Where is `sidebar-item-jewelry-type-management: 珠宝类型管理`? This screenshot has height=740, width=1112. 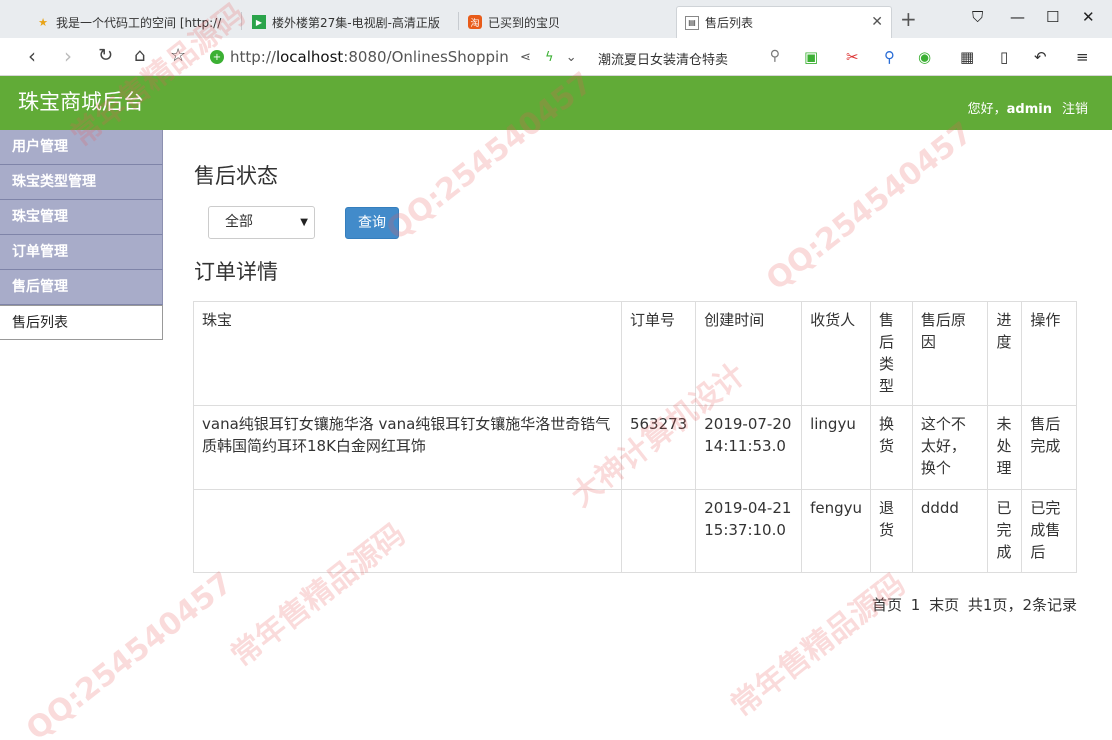 sidebar-item-jewelry-type-management: 珠宝类型管理 is located at coordinates (81, 182).